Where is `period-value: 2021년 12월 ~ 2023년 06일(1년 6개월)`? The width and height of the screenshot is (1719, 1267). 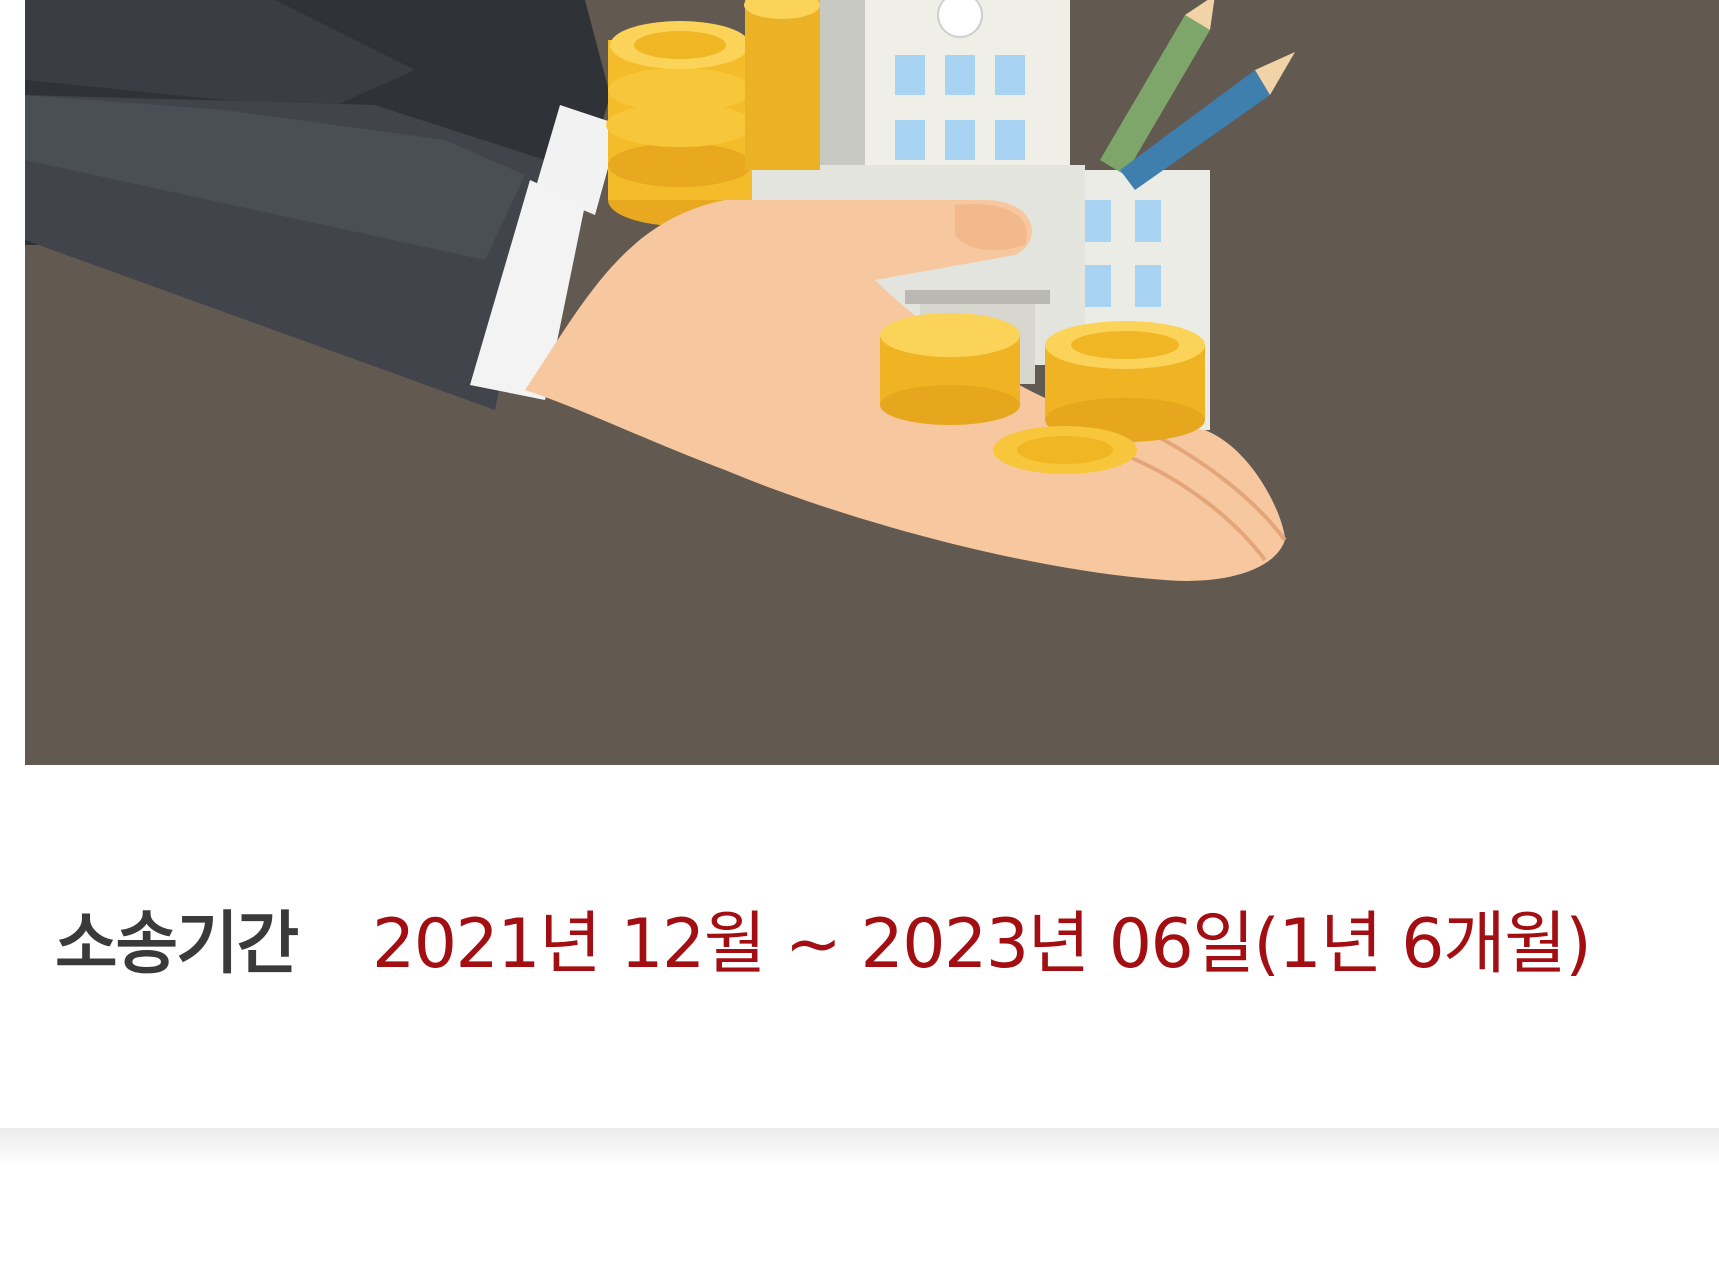
period-value: 2021년 12월 ~ 2023년 06일(1년 6개월) is located at coordinates (982, 944).